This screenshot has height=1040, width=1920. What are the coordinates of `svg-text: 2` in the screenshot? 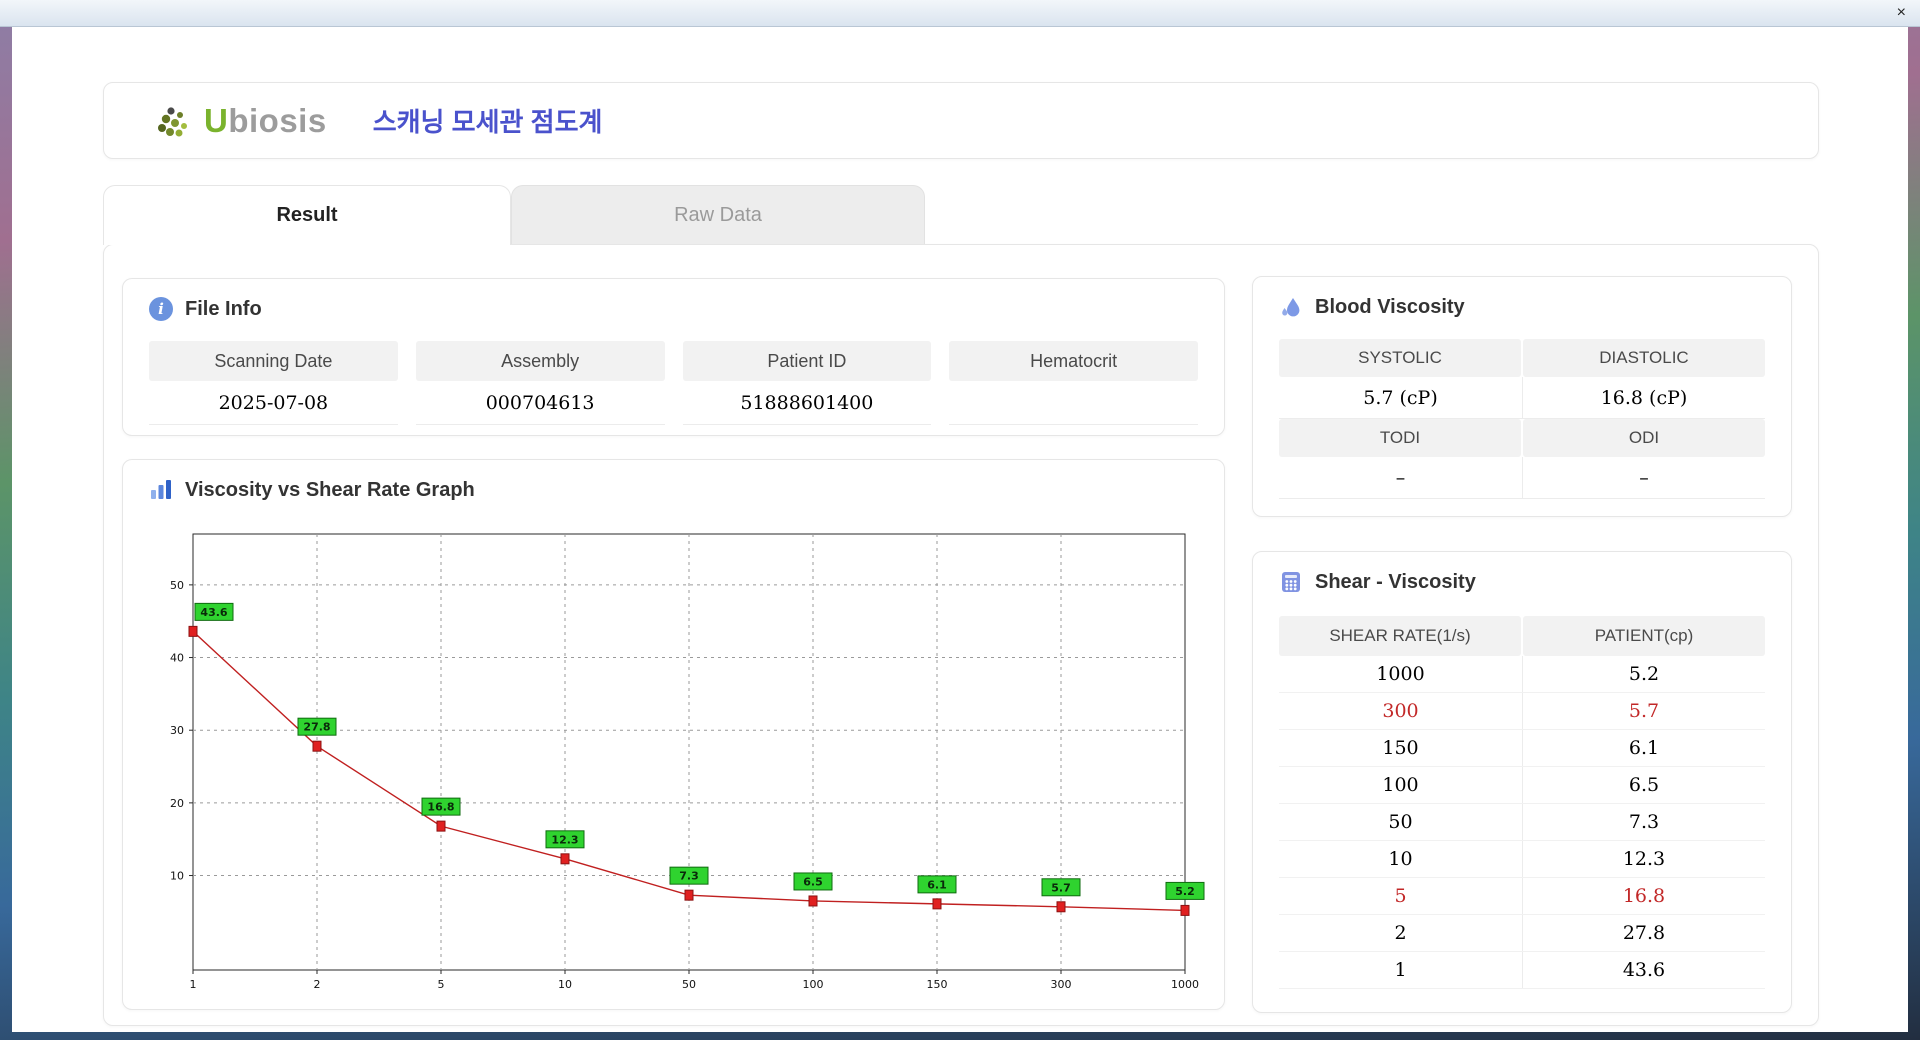 It's located at (317, 984).